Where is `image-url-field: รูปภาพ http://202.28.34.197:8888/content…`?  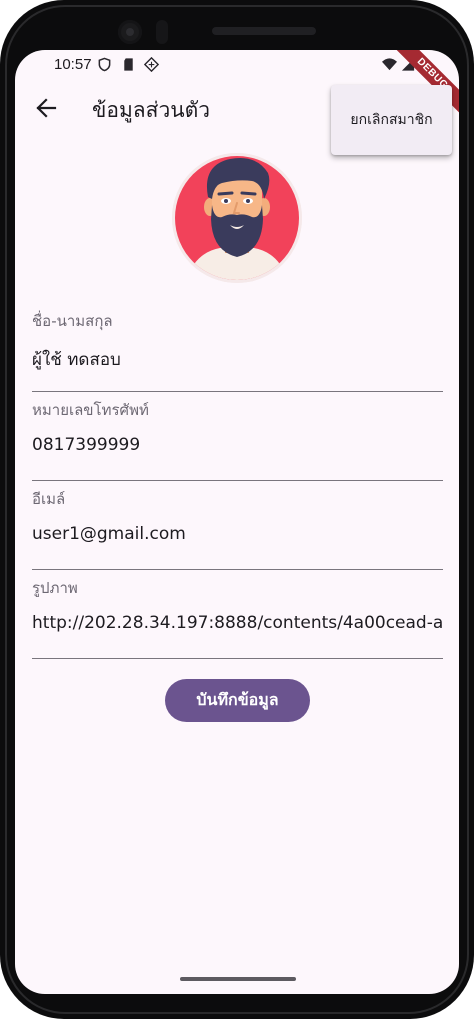 image-url-field: รูปภาพ http://202.28.34.197:8888/content… is located at coordinates (237, 617).